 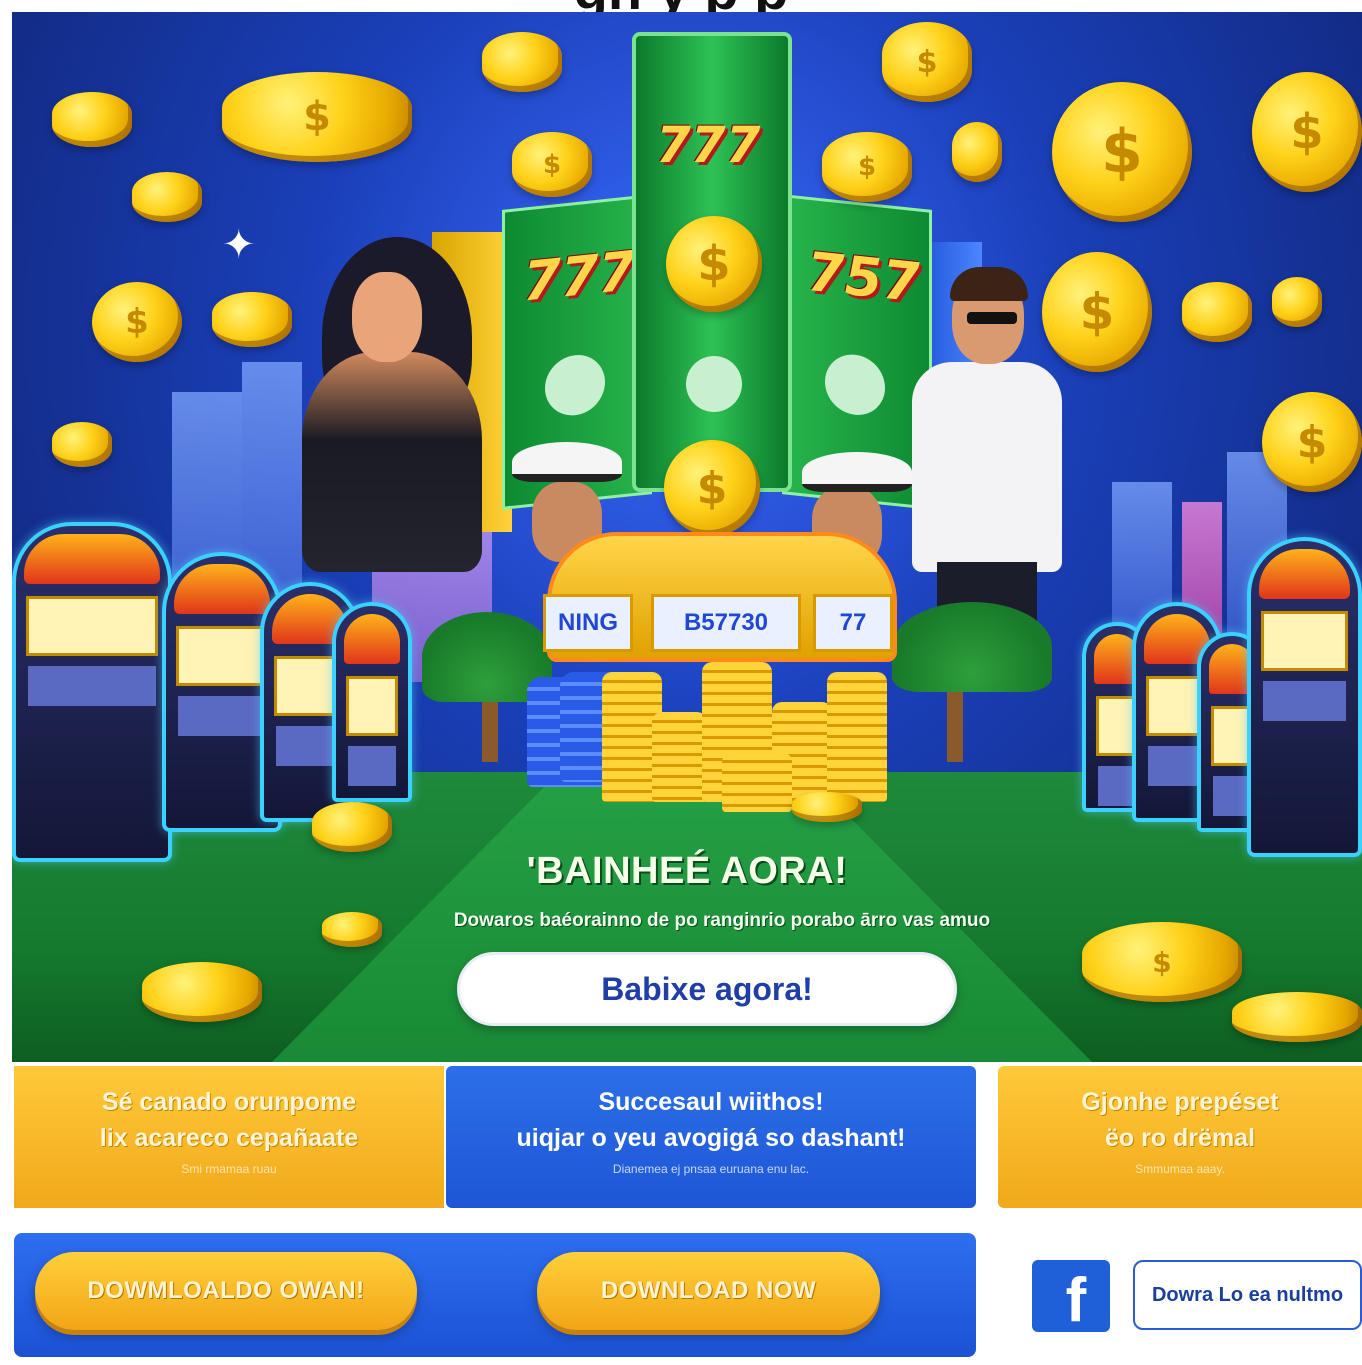 I want to click on card-title-line2: uiqjar o yeu avogigá so dashant!, so click(x=711, y=1138).